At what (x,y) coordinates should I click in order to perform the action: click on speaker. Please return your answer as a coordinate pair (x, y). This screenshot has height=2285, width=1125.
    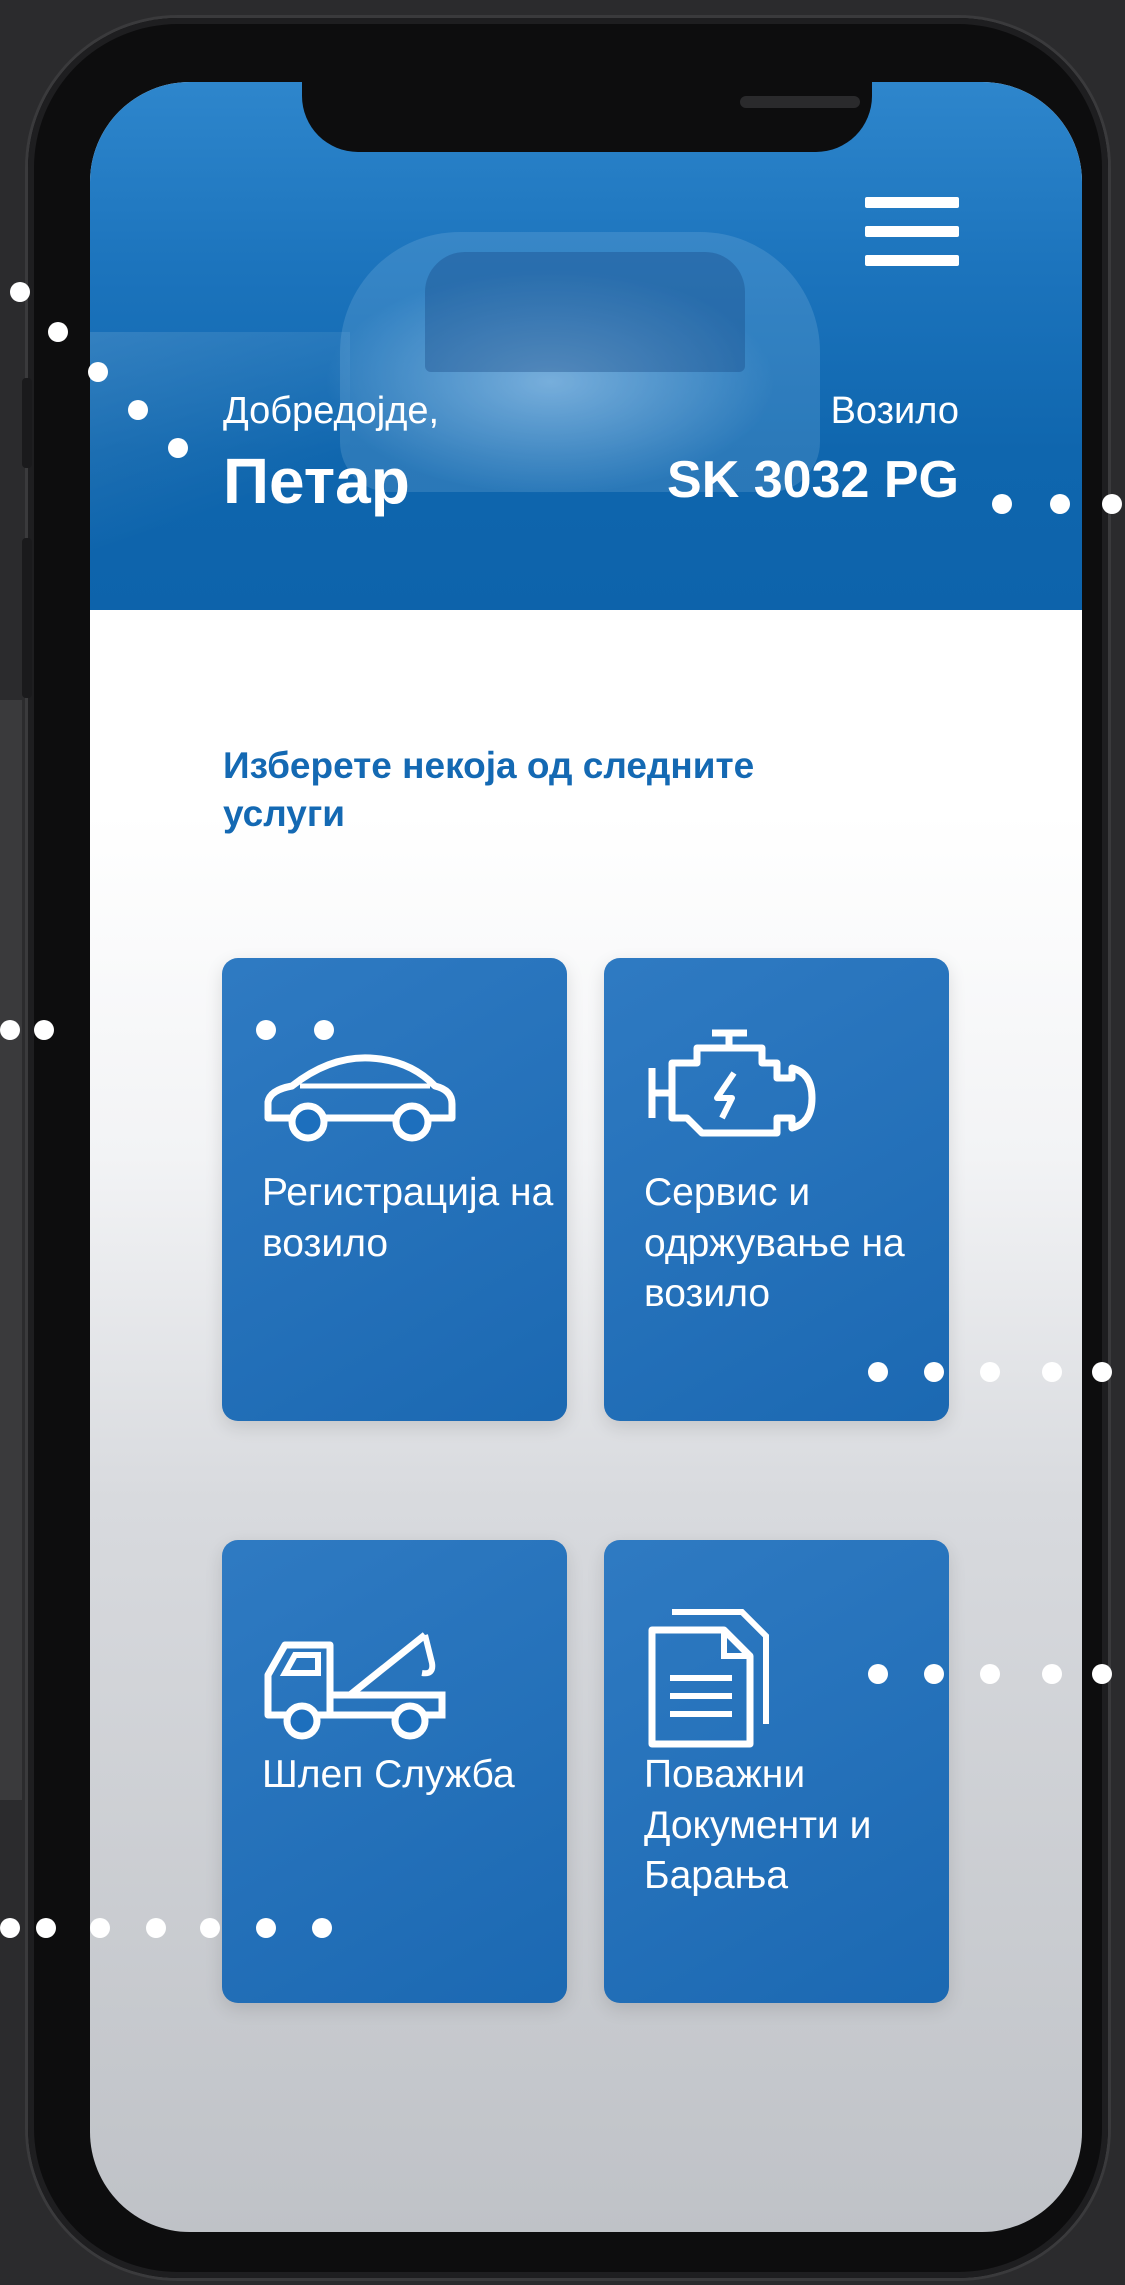
    Looking at the image, I should click on (800, 102).